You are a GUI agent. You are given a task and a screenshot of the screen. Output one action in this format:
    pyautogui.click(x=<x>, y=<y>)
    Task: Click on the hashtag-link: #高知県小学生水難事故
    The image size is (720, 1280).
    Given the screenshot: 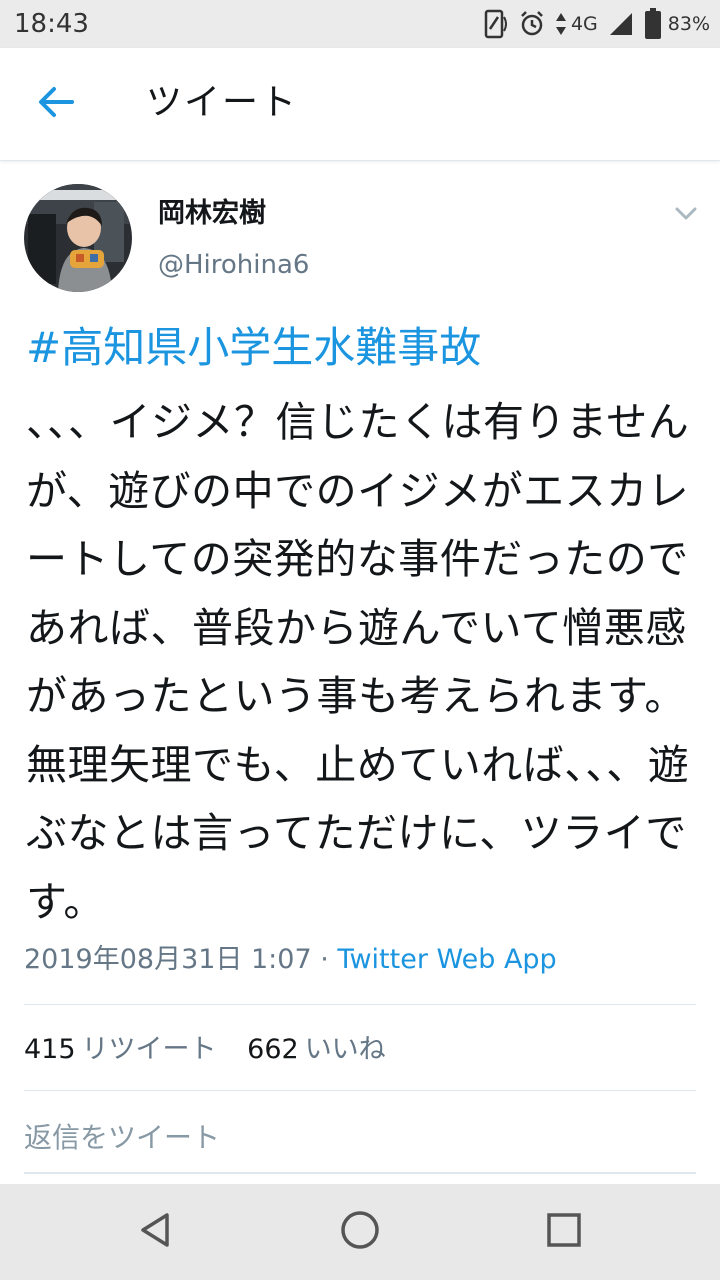 What is the action you would take?
    pyautogui.click(x=253, y=348)
    